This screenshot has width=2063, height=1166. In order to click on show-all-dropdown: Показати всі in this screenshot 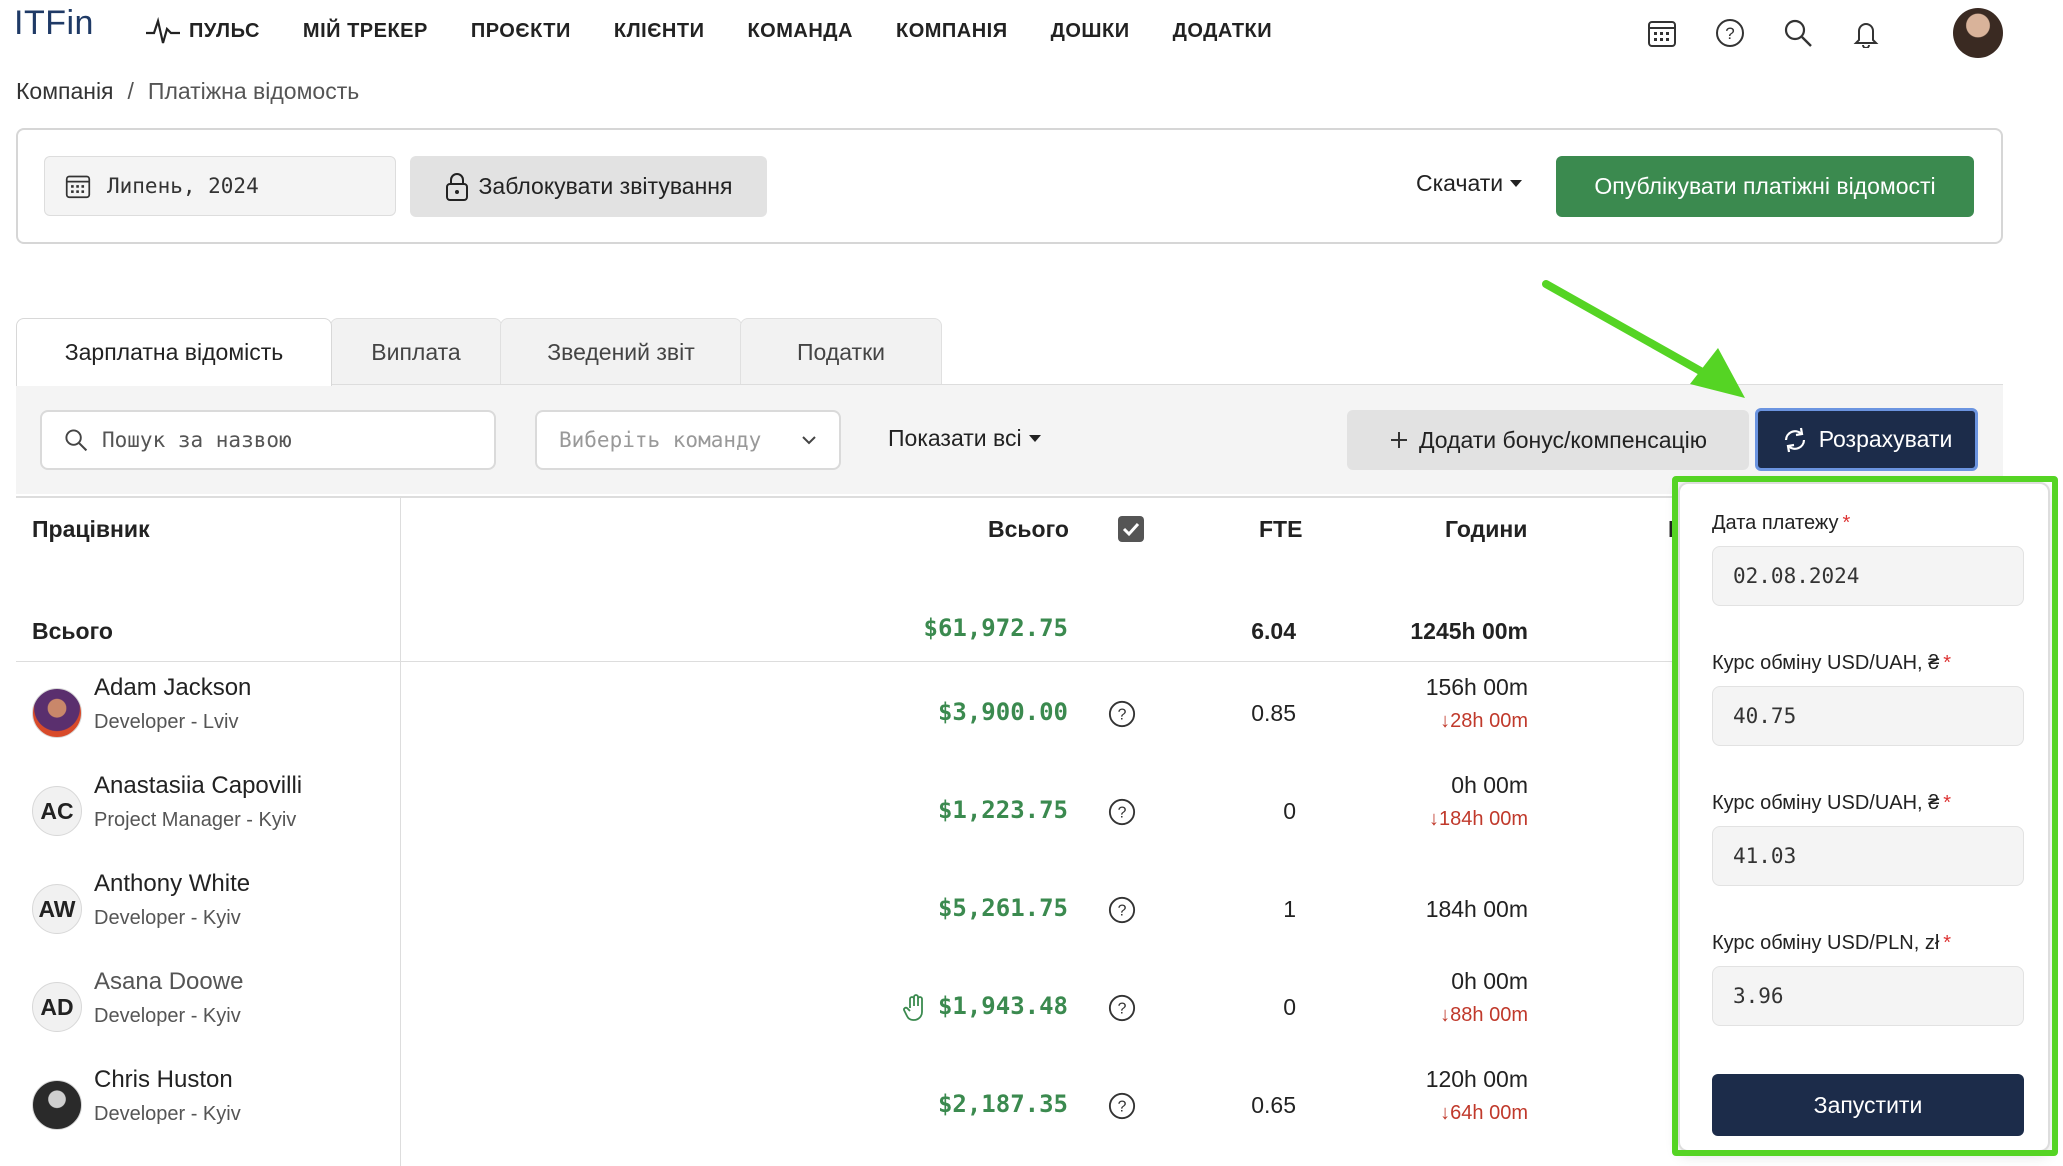, I will do `click(965, 438)`.